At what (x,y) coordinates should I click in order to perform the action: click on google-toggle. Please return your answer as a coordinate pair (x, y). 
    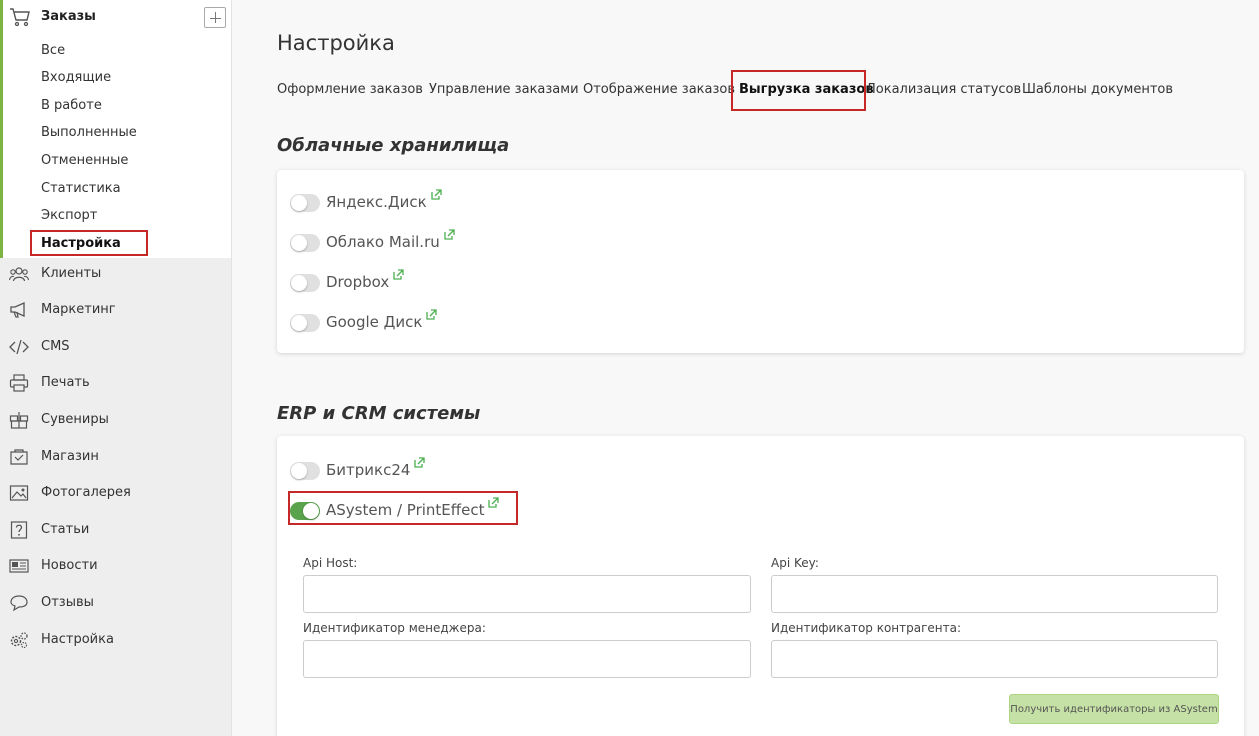
    Looking at the image, I should click on (305, 323).